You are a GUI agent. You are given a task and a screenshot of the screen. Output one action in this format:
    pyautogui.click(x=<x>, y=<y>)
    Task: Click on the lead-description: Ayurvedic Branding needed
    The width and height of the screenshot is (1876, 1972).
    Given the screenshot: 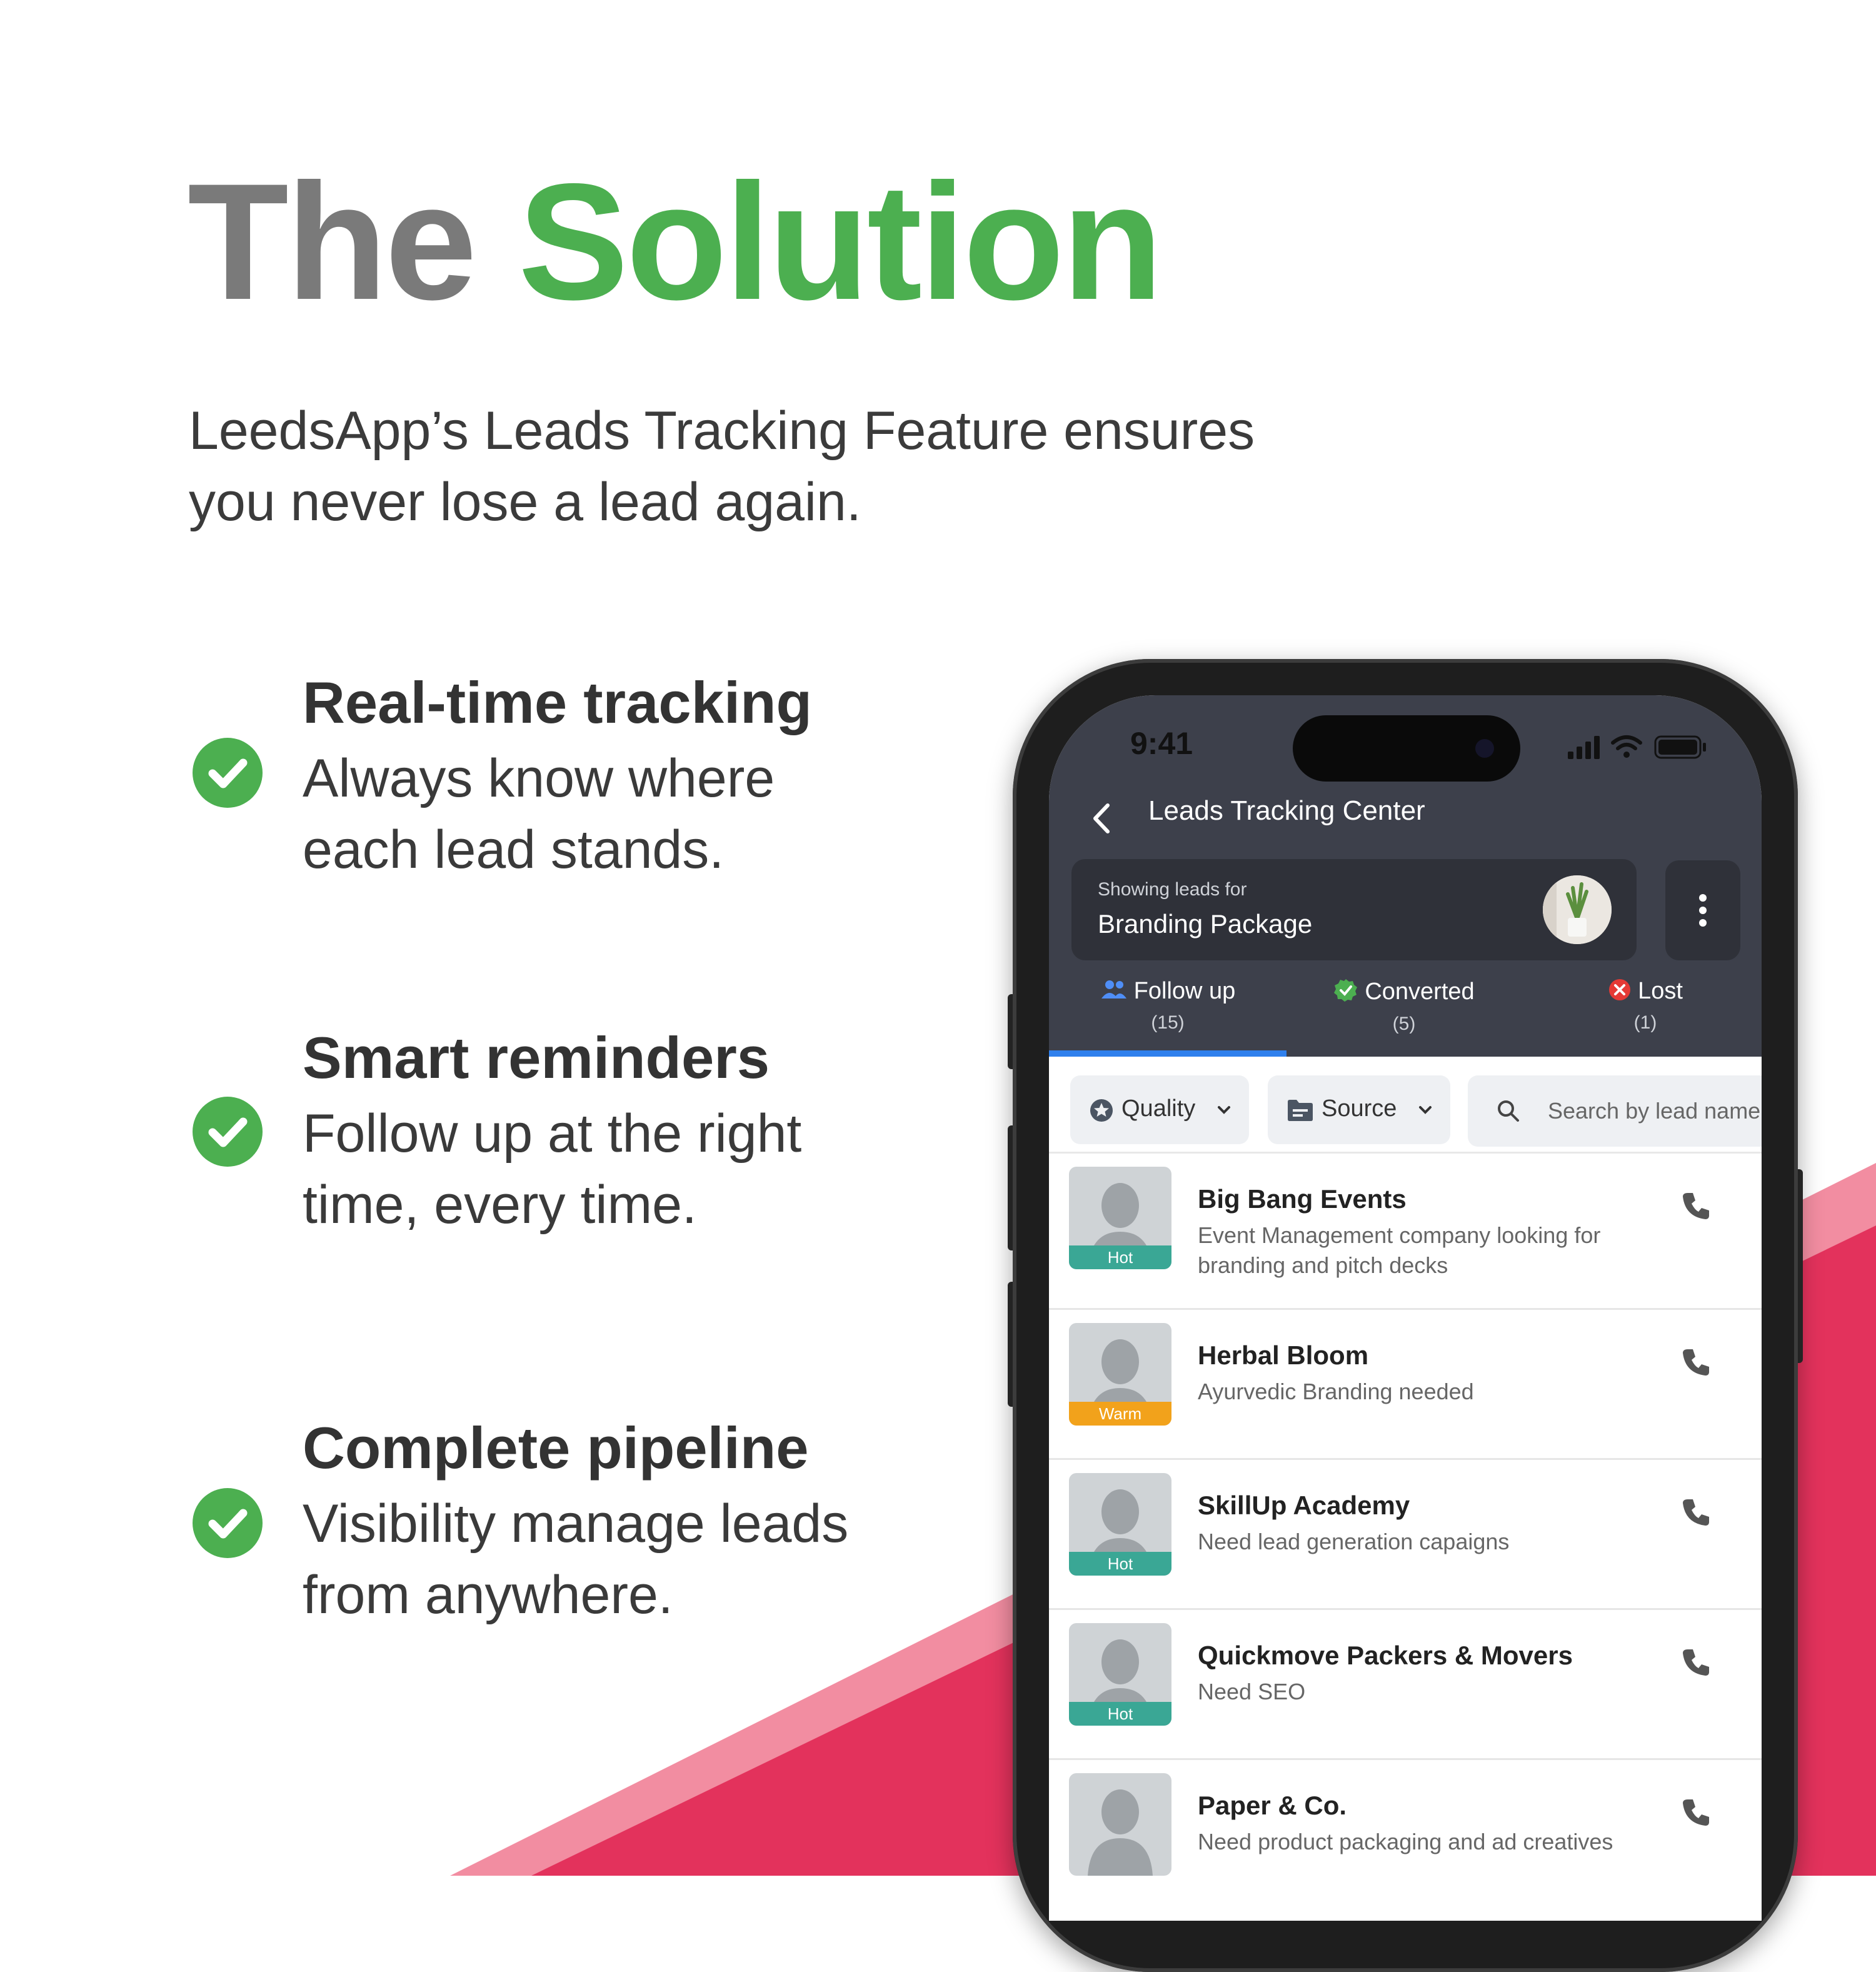 What is the action you would take?
    pyautogui.click(x=1336, y=1391)
    